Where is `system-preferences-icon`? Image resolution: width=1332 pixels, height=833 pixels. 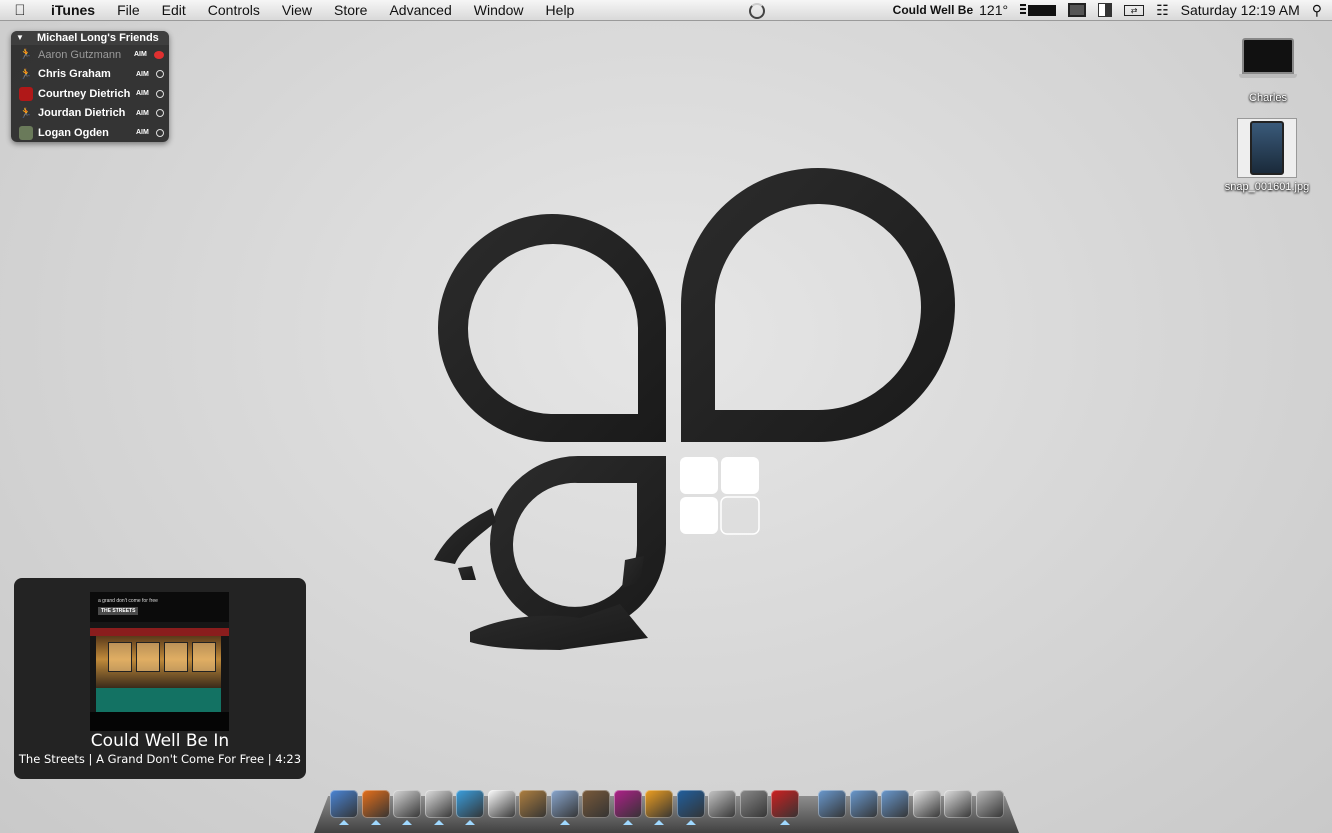 system-preferences-icon is located at coordinates (753, 804).